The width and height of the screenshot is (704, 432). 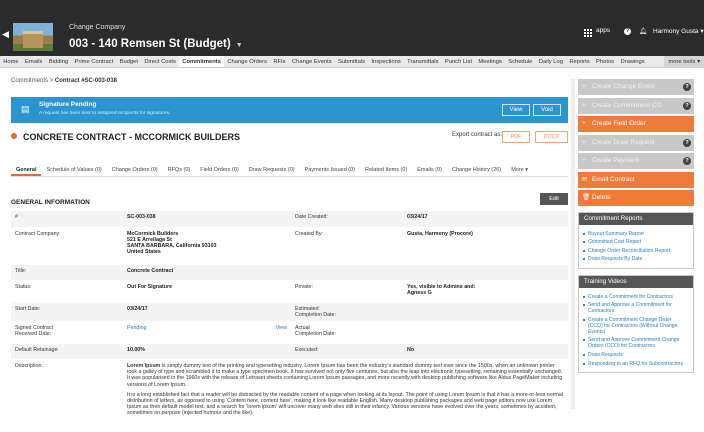 I want to click on nav-item-punch-list: Punch List, so click(x=458, y=61).